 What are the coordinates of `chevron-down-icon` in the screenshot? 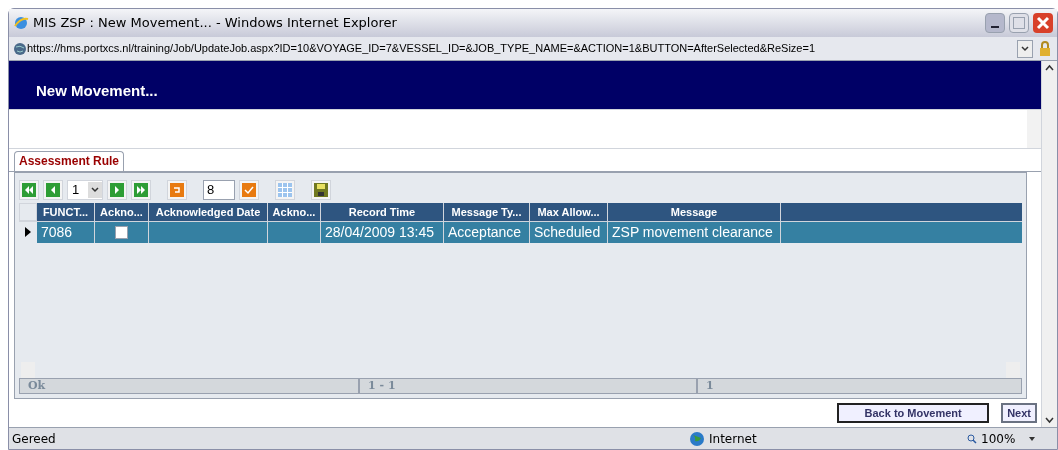 It's located at (1025, 48).